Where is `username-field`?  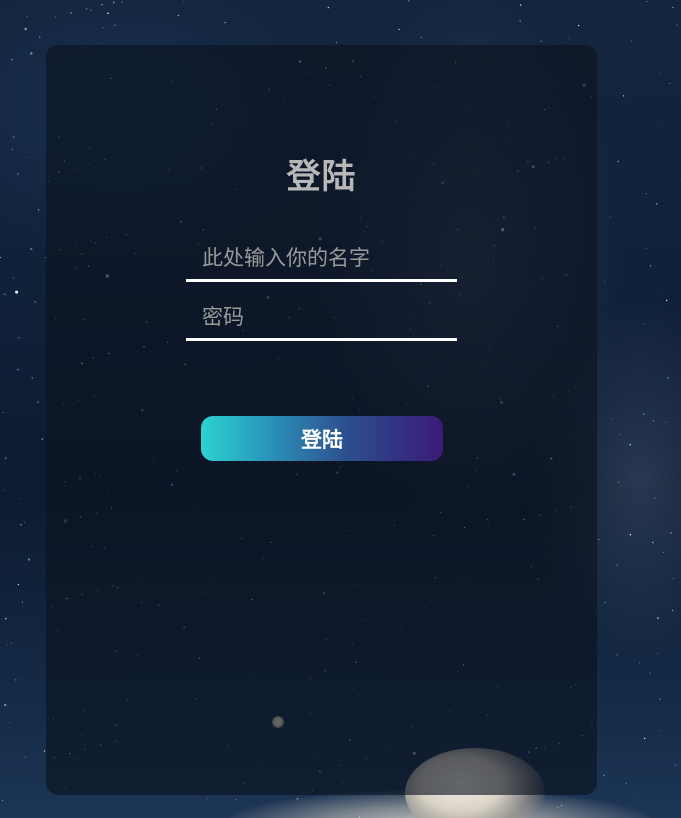 username-field is located at coordinates (321, 259).